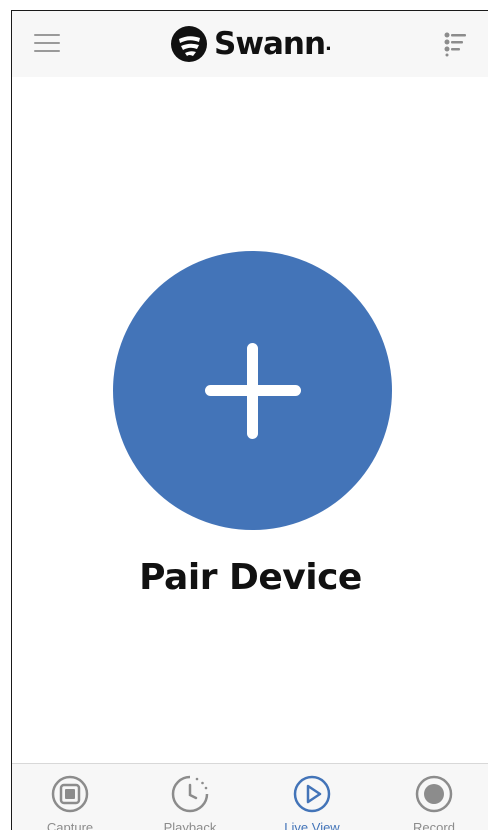  I want to click on play-icon, so click(312, 794).